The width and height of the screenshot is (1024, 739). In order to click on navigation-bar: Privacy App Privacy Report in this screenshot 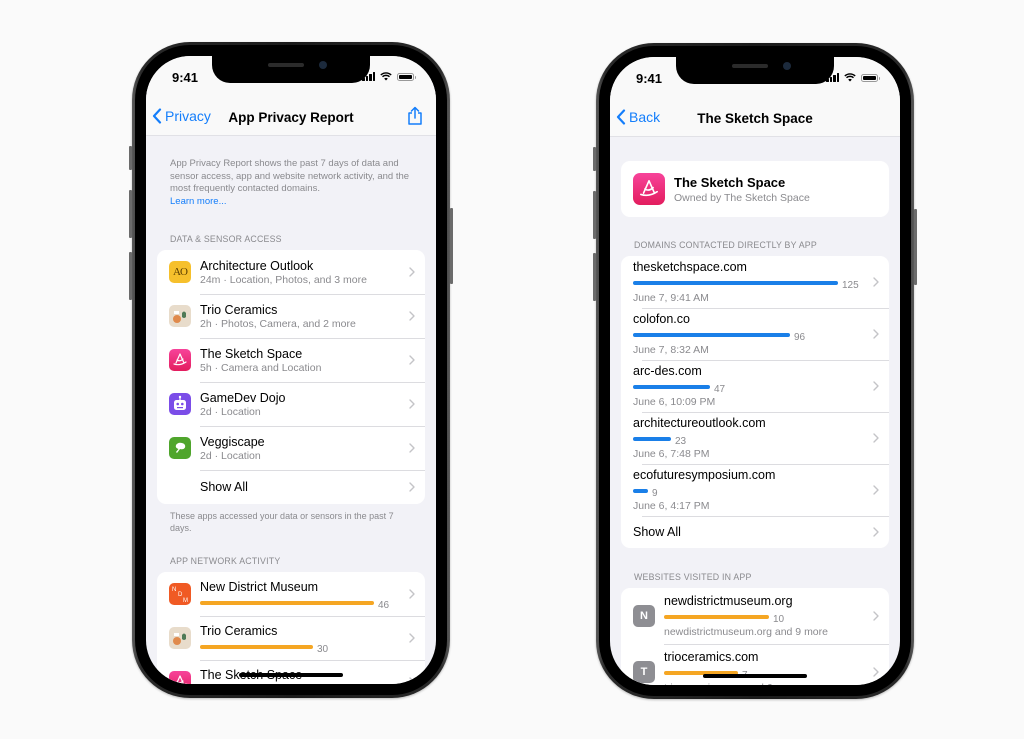, I will do `click(291, 118)`.